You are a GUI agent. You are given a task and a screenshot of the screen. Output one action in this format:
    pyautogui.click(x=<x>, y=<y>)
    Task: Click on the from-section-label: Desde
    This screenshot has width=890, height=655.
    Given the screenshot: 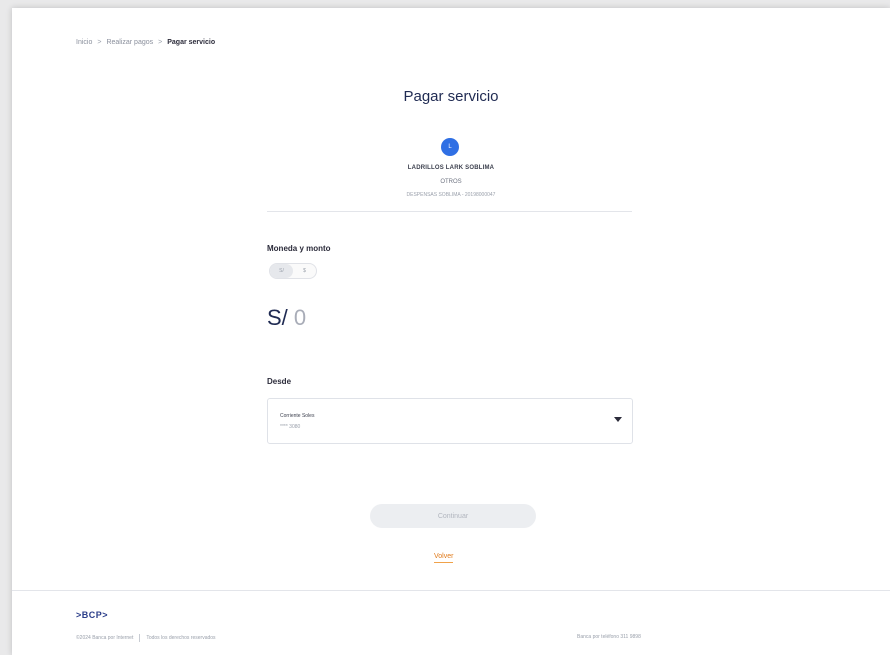 What is the action you would take?
    pyautogui.click(x=279, y=381)
    